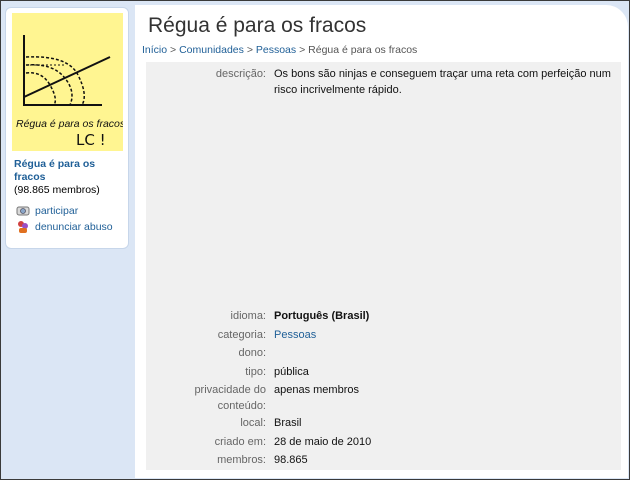 The height and width of the screenshot is (480, 630). What do you see at coordinates (71, 92) in the screenshot?
I see `community-logo-drawing: Régua é para os fracos LC !` at bounding box center [71, 92].